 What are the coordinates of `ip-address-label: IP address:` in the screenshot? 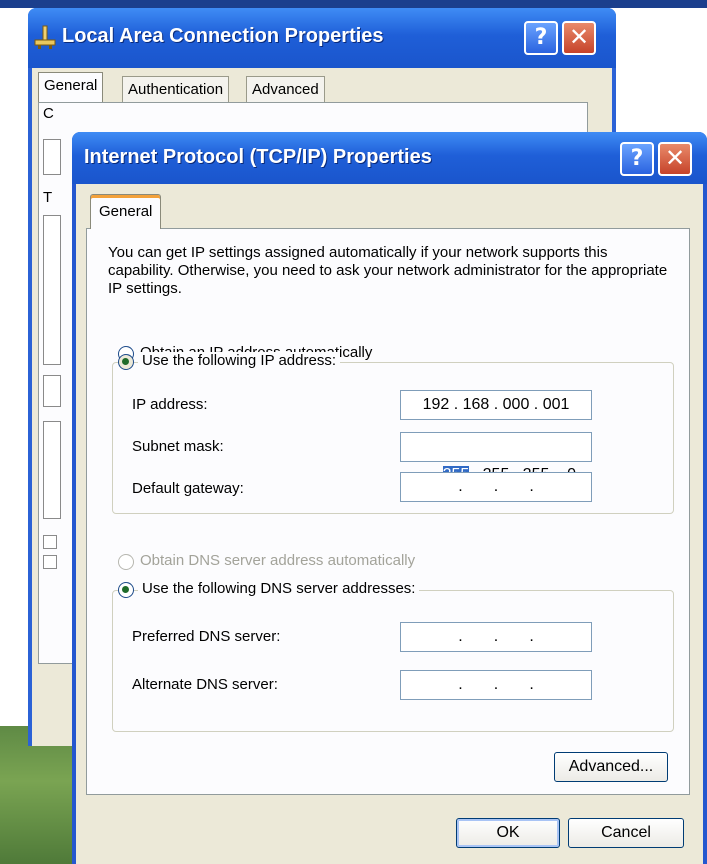 It's located at (170, 404).